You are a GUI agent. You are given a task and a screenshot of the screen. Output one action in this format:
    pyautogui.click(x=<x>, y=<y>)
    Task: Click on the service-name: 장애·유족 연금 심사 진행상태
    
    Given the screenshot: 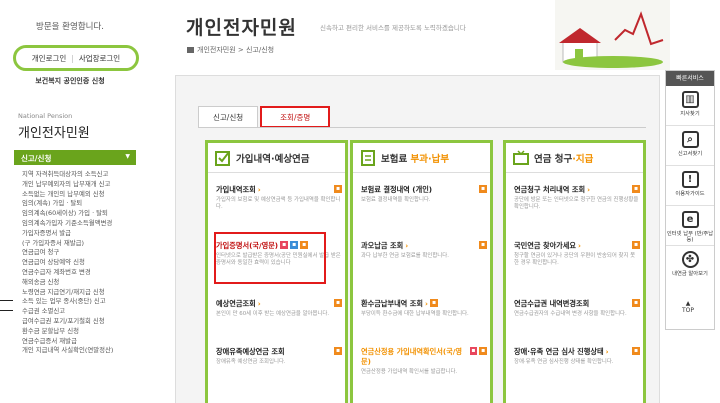 What is the action you would take?
    pyautogui.click(x=559, y=352)
    